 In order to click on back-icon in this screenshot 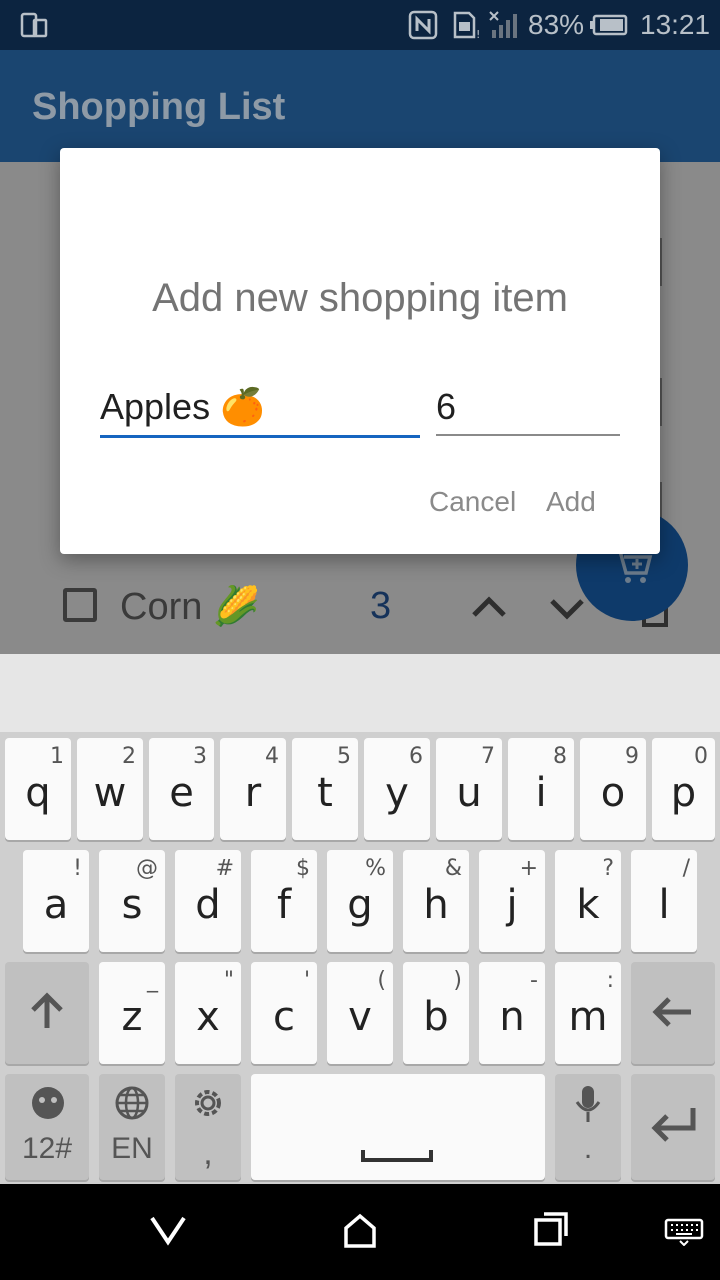, I will do `click(168, 1232)`.